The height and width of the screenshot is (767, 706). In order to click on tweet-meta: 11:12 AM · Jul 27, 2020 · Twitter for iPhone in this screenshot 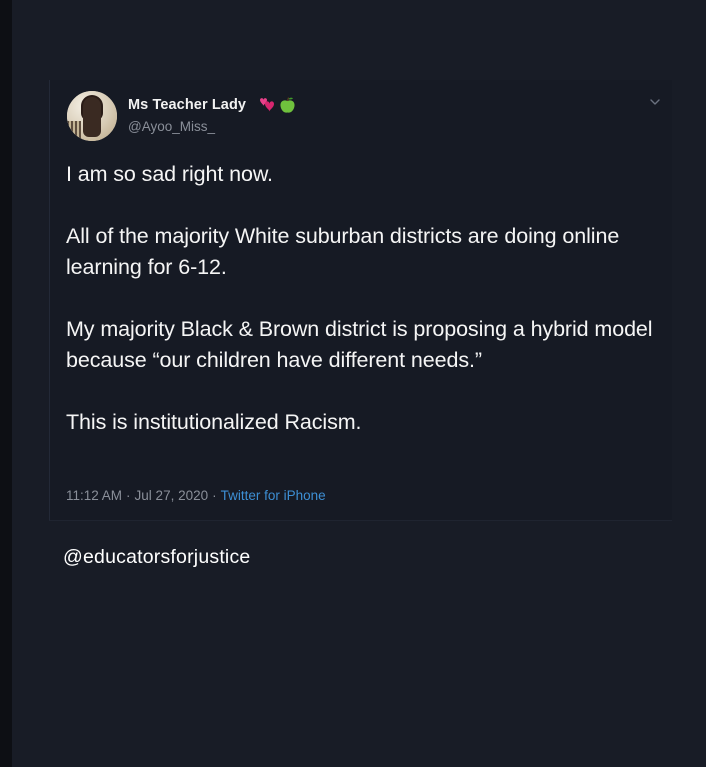, I will do `click(196, 495)`.